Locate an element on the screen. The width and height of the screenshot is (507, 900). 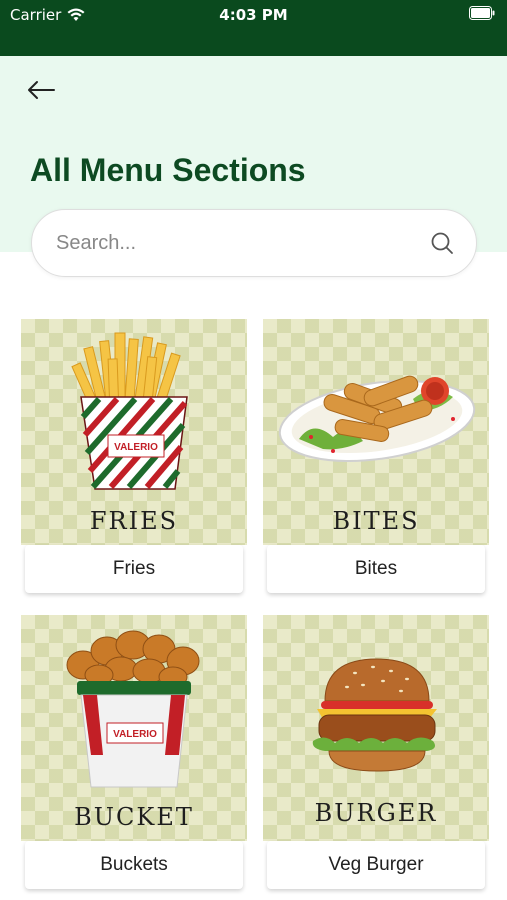
search-bar is located at coordinates (254, 243).